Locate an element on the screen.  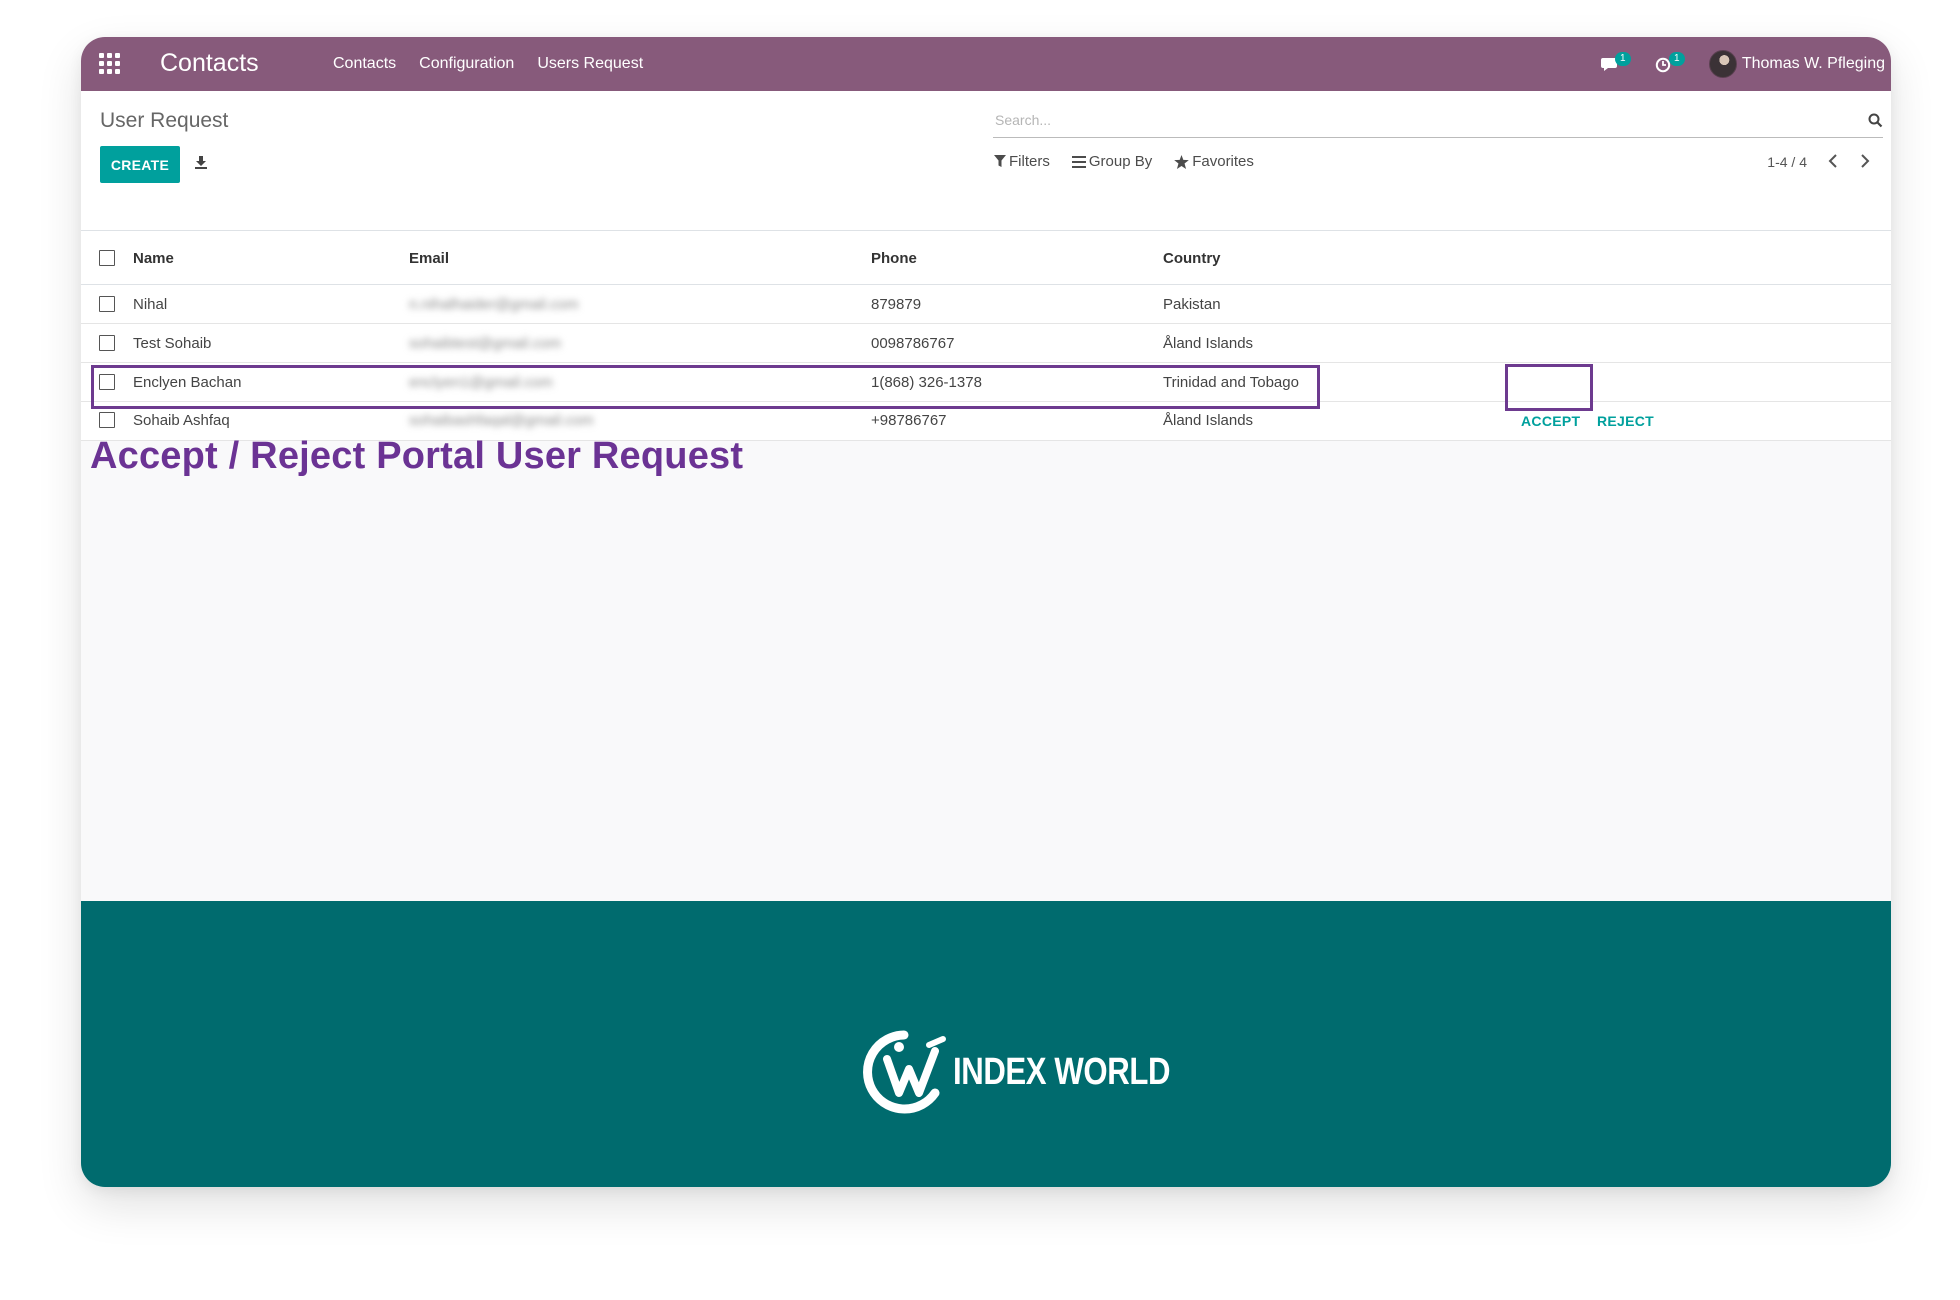
group-by-button: Group By is located at coordinates (1112, 161).